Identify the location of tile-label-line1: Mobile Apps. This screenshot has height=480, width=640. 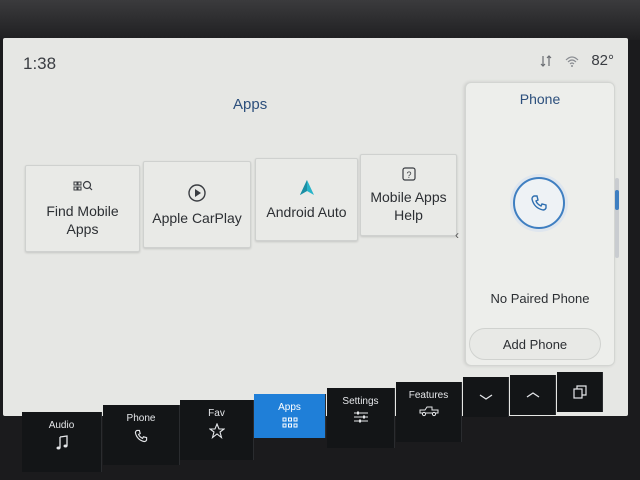
(408, 197).